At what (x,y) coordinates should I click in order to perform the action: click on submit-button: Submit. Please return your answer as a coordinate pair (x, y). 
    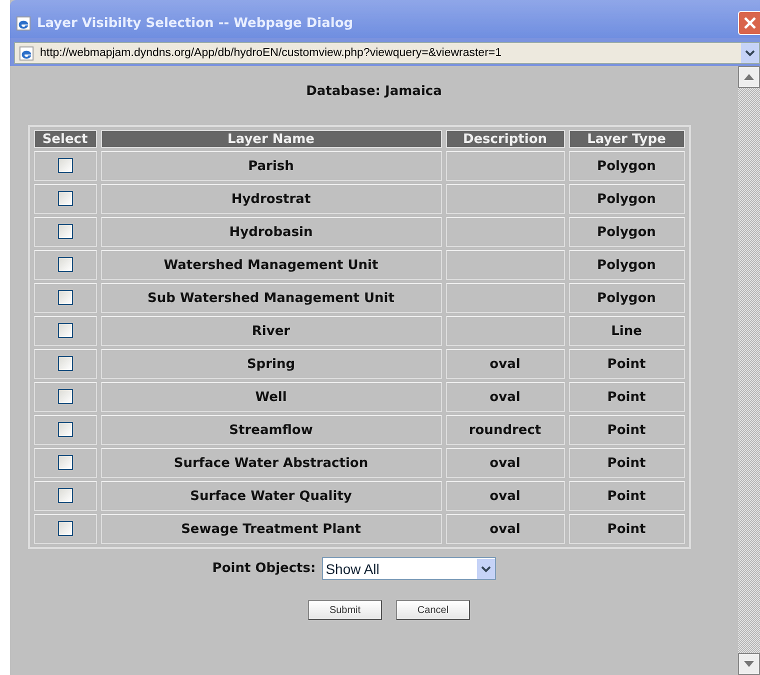
    Looking at the image, I should click on (345, 610).